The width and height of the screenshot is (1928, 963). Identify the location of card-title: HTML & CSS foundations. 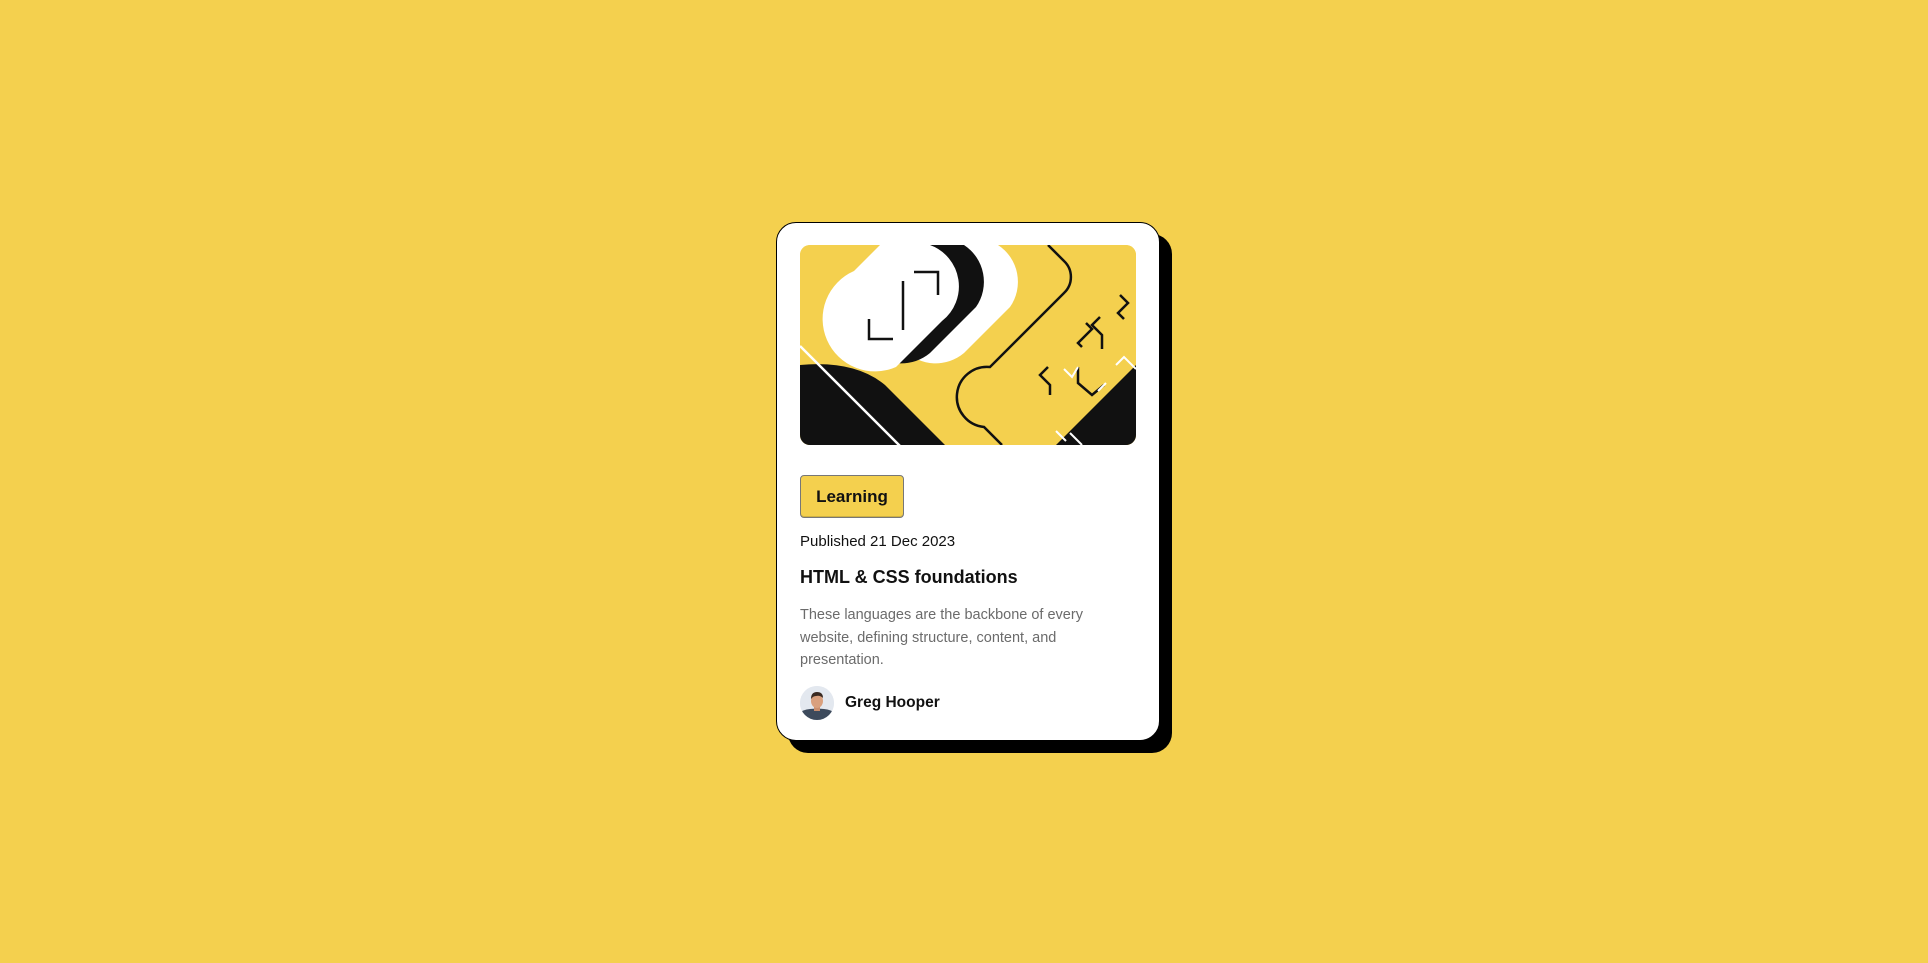
(909, 577).